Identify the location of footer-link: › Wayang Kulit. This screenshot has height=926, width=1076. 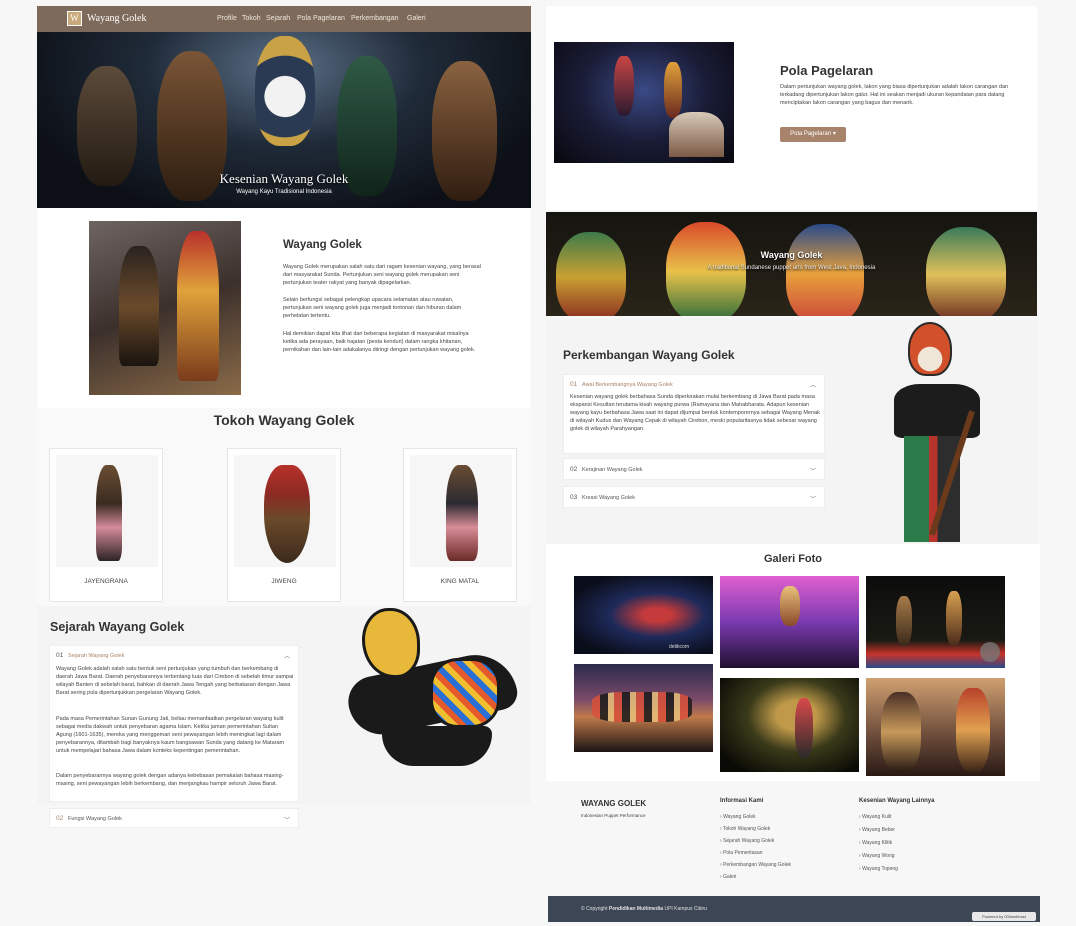
(875, 817).